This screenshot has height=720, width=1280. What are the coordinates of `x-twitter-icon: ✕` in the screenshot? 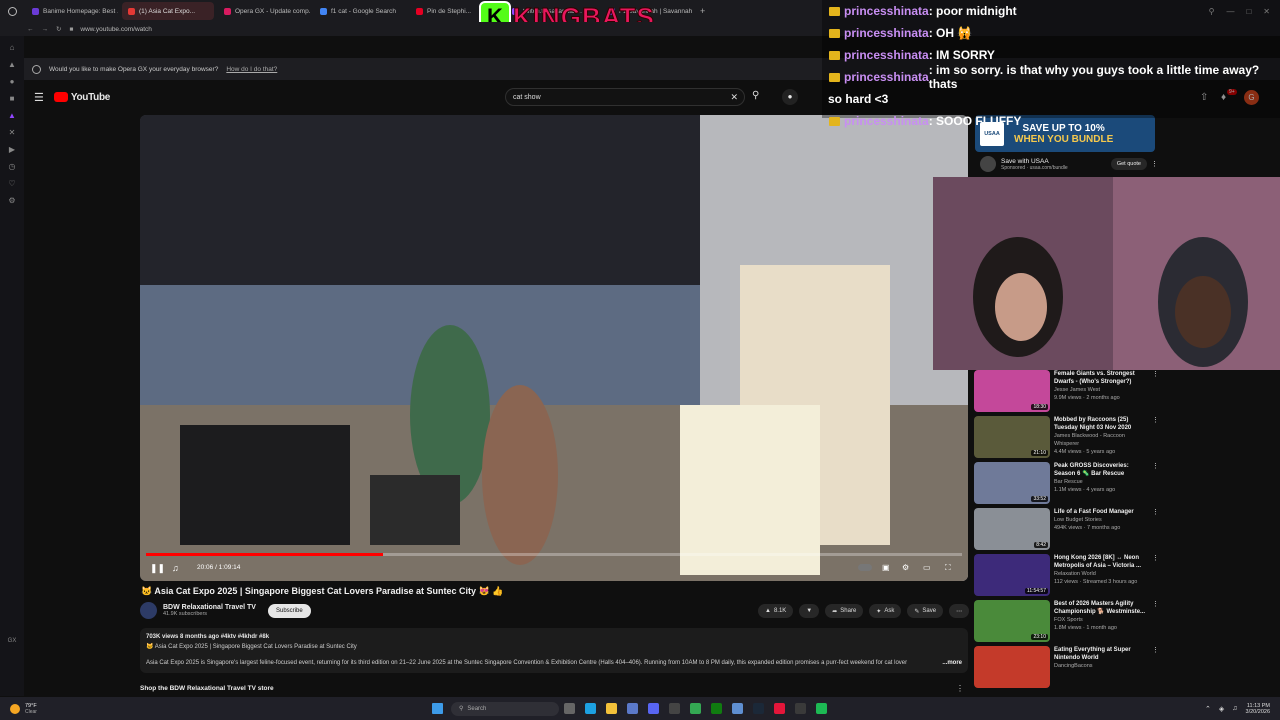 It's located at (12, 133).